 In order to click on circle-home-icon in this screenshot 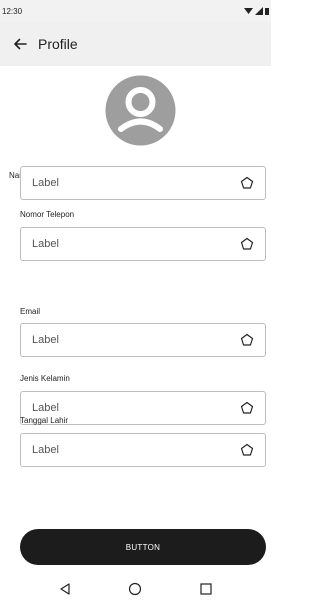, I will do `click(135, 589)`.